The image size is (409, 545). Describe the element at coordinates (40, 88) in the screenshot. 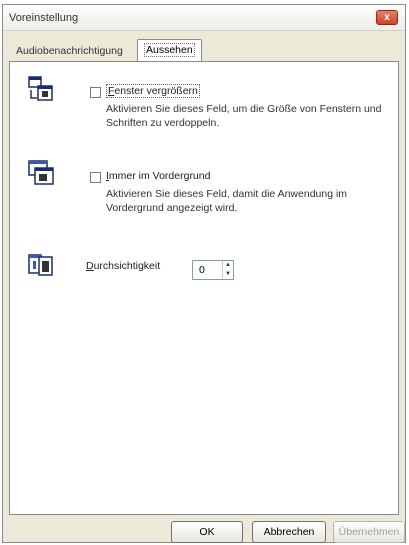

I see `enlarge-window-icon` at that location.